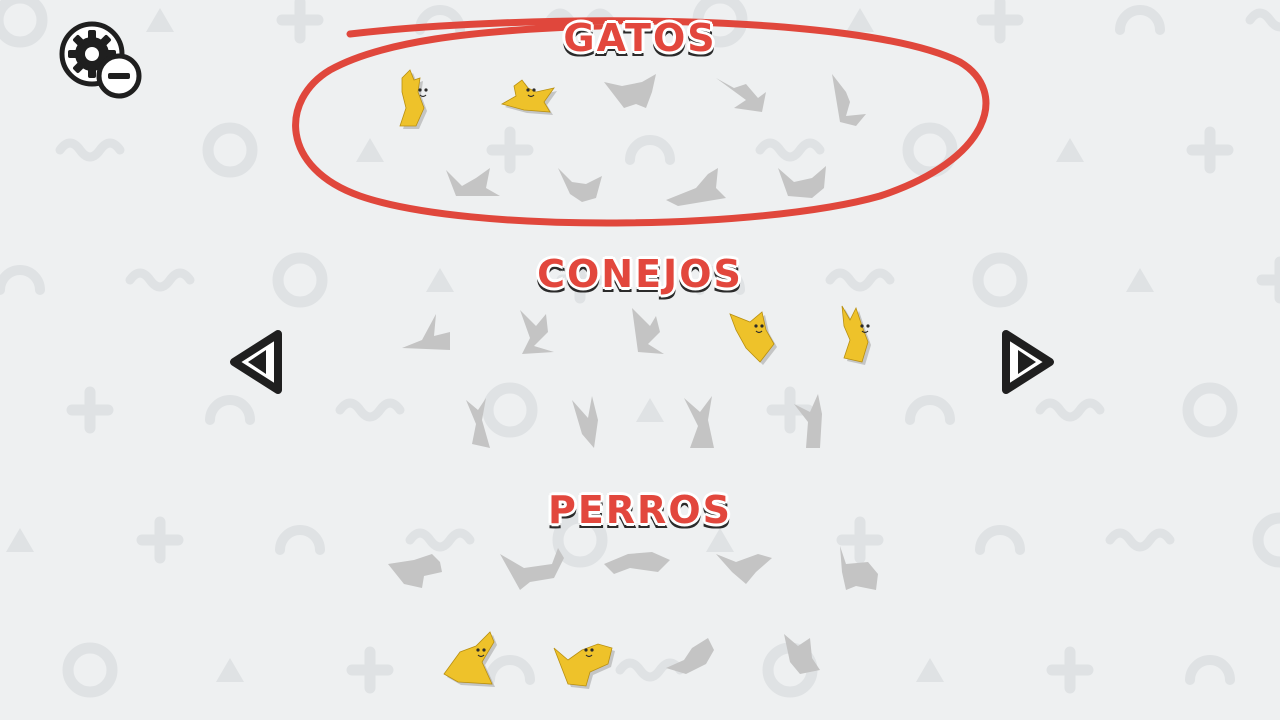 The width and height of the screenshot is (1280, 720). I want to click on category-title-conejos: CONEJOS, so click(640, 274).